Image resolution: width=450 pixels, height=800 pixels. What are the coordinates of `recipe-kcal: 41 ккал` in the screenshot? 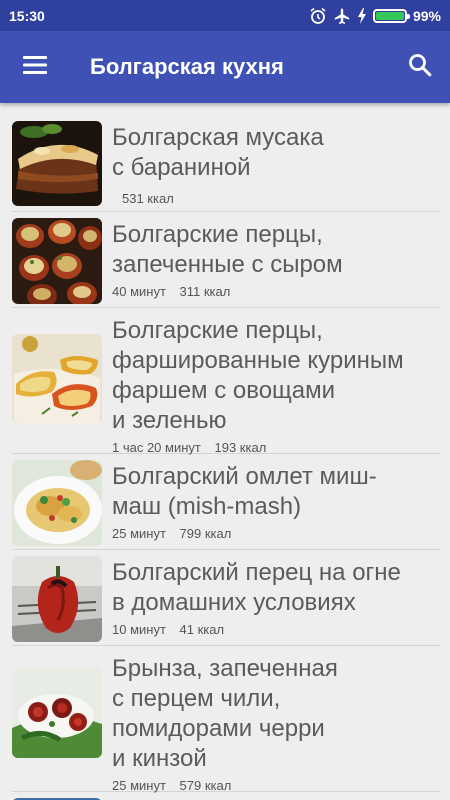 It's located at (202, 629).